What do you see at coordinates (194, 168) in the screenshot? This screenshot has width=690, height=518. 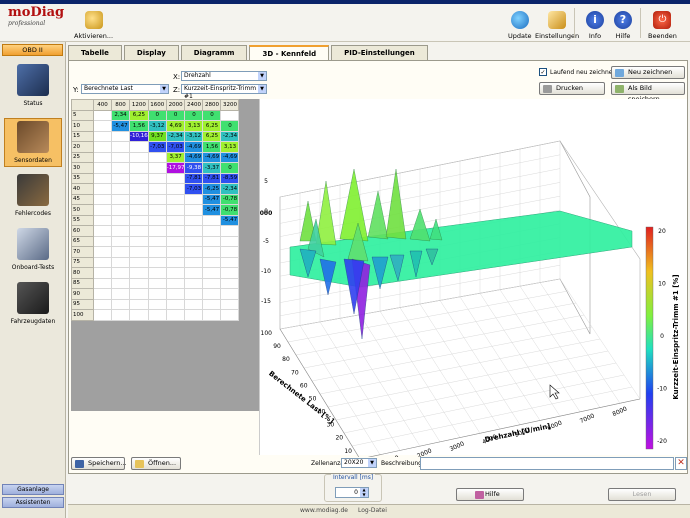 I see `table-cell: -9,38` at bounding box center [194, 168].